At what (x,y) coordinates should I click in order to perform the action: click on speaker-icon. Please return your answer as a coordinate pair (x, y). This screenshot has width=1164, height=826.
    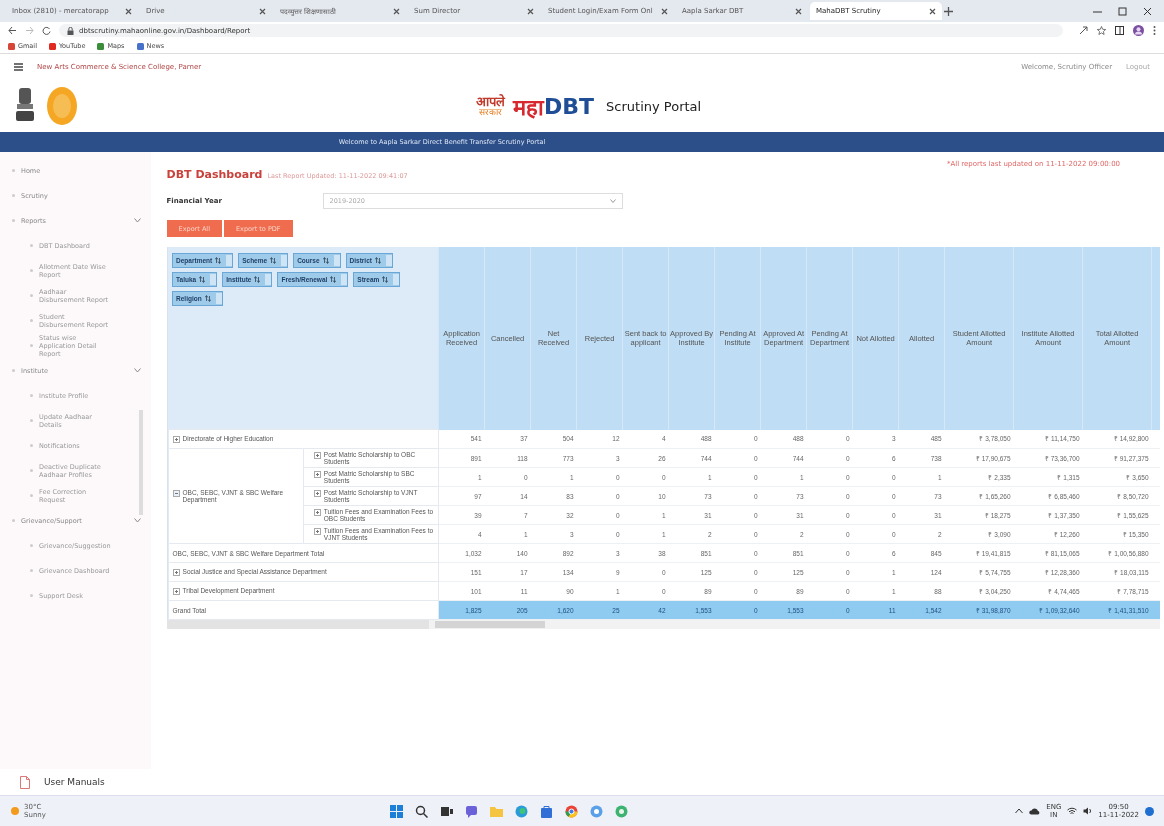
    Looking at the image, I should click on (1088, 811).